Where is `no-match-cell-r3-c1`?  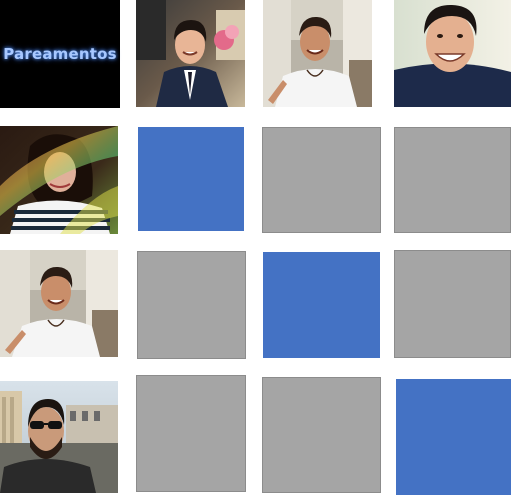 no-match-cell-r3-c1 is located at coordinates (191, 433).